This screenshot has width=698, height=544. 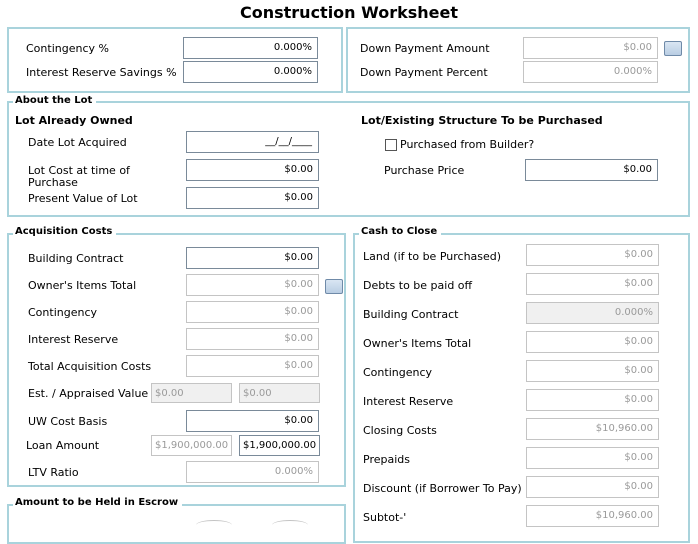 I want to click on acq-owners-items-label: Owner's Items Total, so click(x=82, y=285).